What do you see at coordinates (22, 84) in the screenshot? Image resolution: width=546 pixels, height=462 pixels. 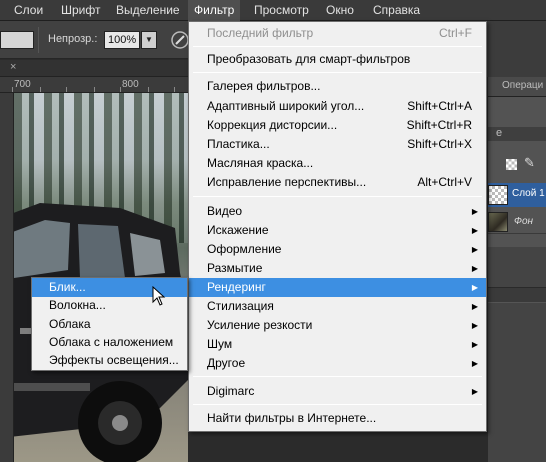 I see `ruler-number: 700` at bounding box center [22, 84].